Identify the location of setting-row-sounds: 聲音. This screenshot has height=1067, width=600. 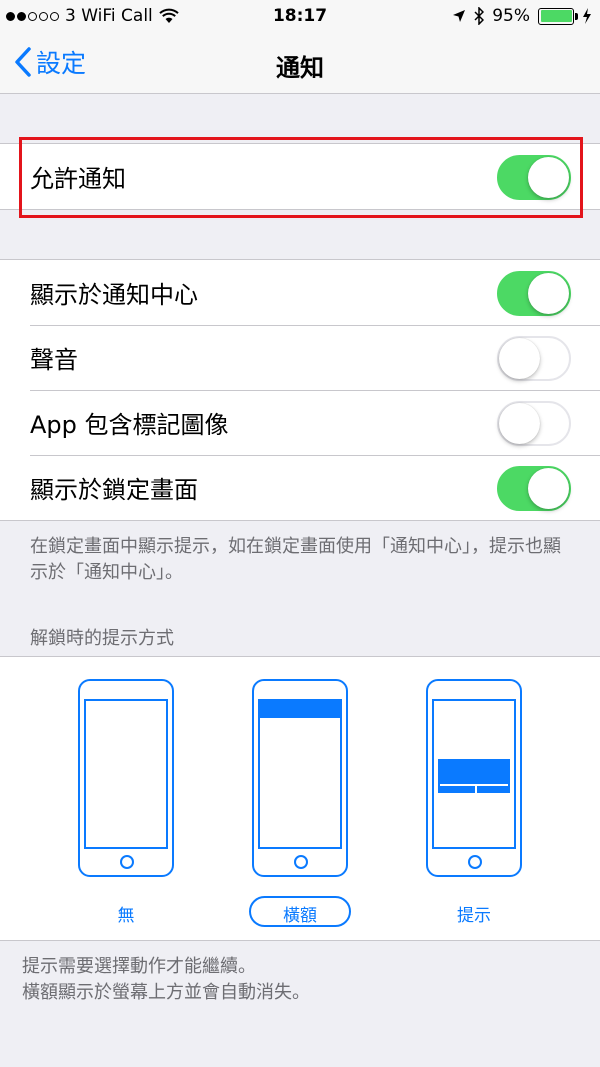
(300, 357).